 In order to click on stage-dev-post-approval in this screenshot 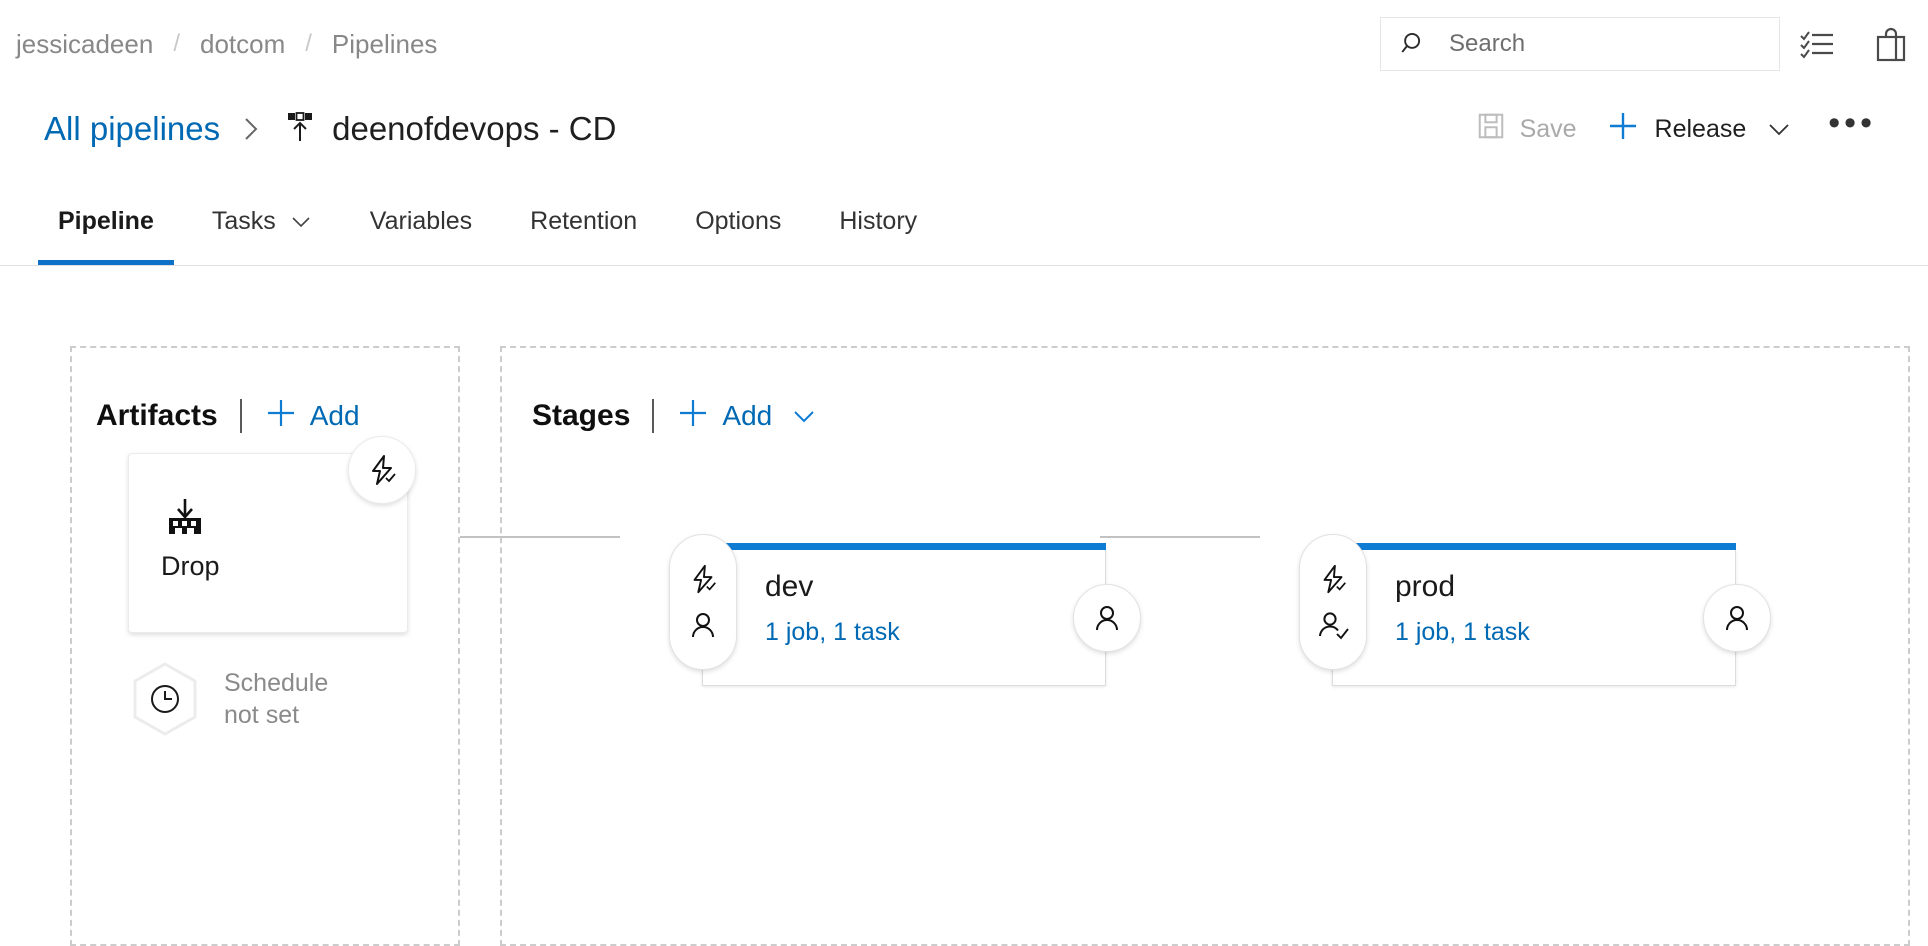, I will do `click(1107, 618)`.